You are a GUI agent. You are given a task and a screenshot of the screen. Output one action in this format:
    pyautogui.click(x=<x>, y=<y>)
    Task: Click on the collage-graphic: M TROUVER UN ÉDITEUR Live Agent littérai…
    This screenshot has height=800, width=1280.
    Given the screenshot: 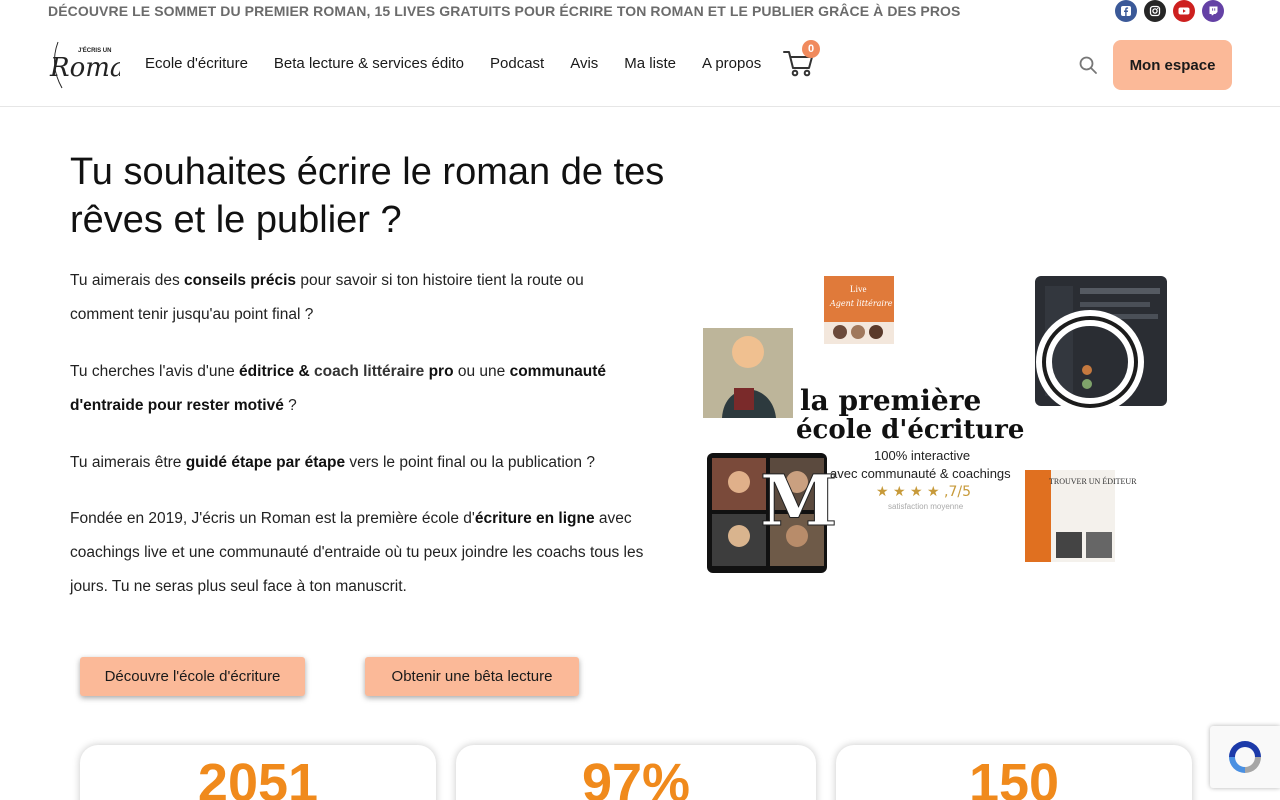 What is the action you would take?
    pyautogui.click(x=935, y=424)
    